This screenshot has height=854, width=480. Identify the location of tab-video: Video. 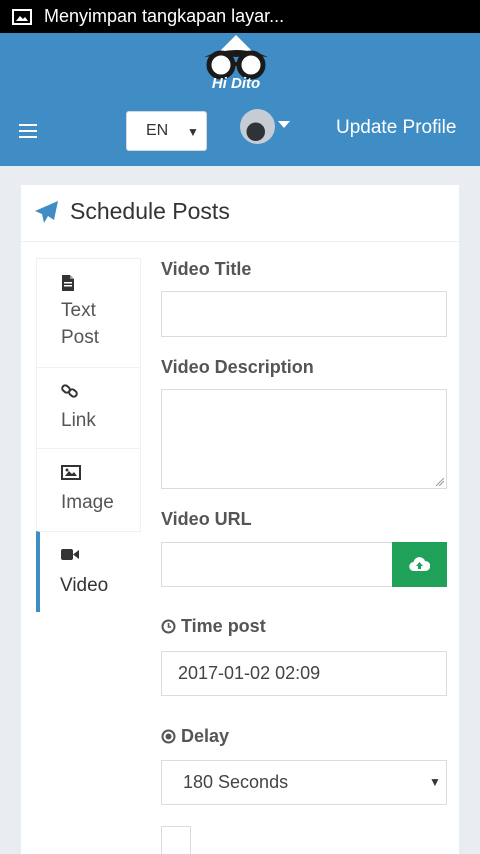
(88, 571).